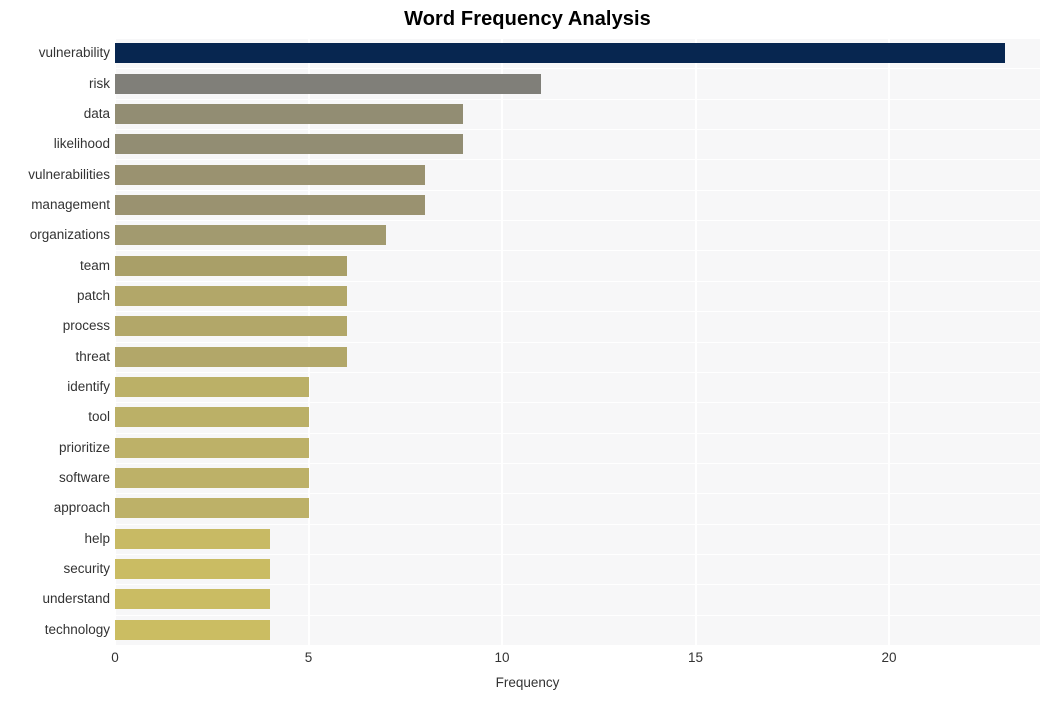 Image resolution: width=1055 pixels, height=701 pixels. What do you see at coordinates (77, 629) in the screenshot?
I see `y-axis-tick-label: technology` at bounding box center [77, 629].